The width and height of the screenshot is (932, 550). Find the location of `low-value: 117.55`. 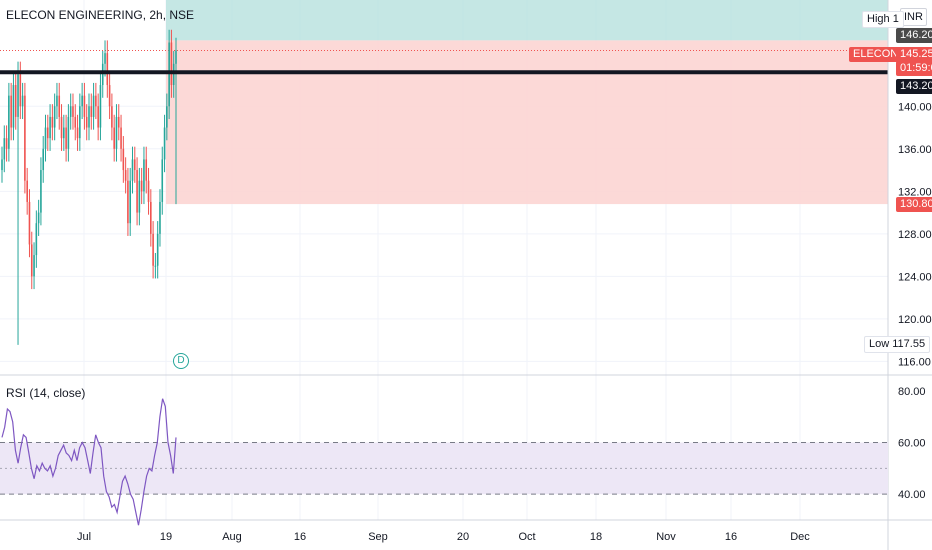

low-value: 117.55 is located at coordinates (909, 344).